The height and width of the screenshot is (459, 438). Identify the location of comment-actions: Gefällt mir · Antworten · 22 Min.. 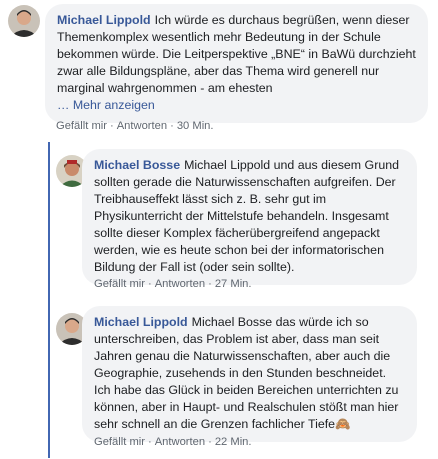
(173, 442).